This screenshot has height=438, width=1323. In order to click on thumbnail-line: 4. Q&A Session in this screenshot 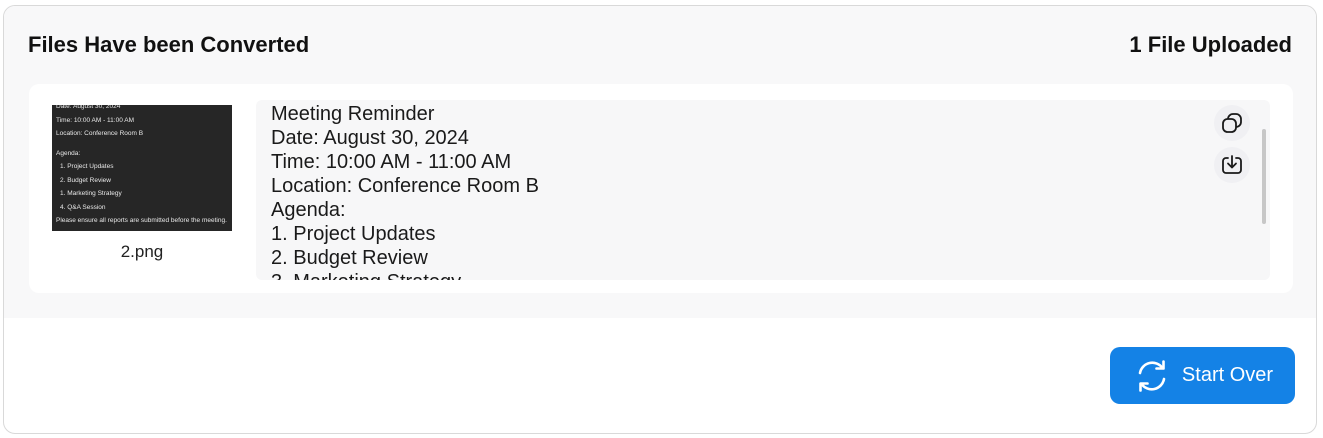, I will do `click(83, 207)`.